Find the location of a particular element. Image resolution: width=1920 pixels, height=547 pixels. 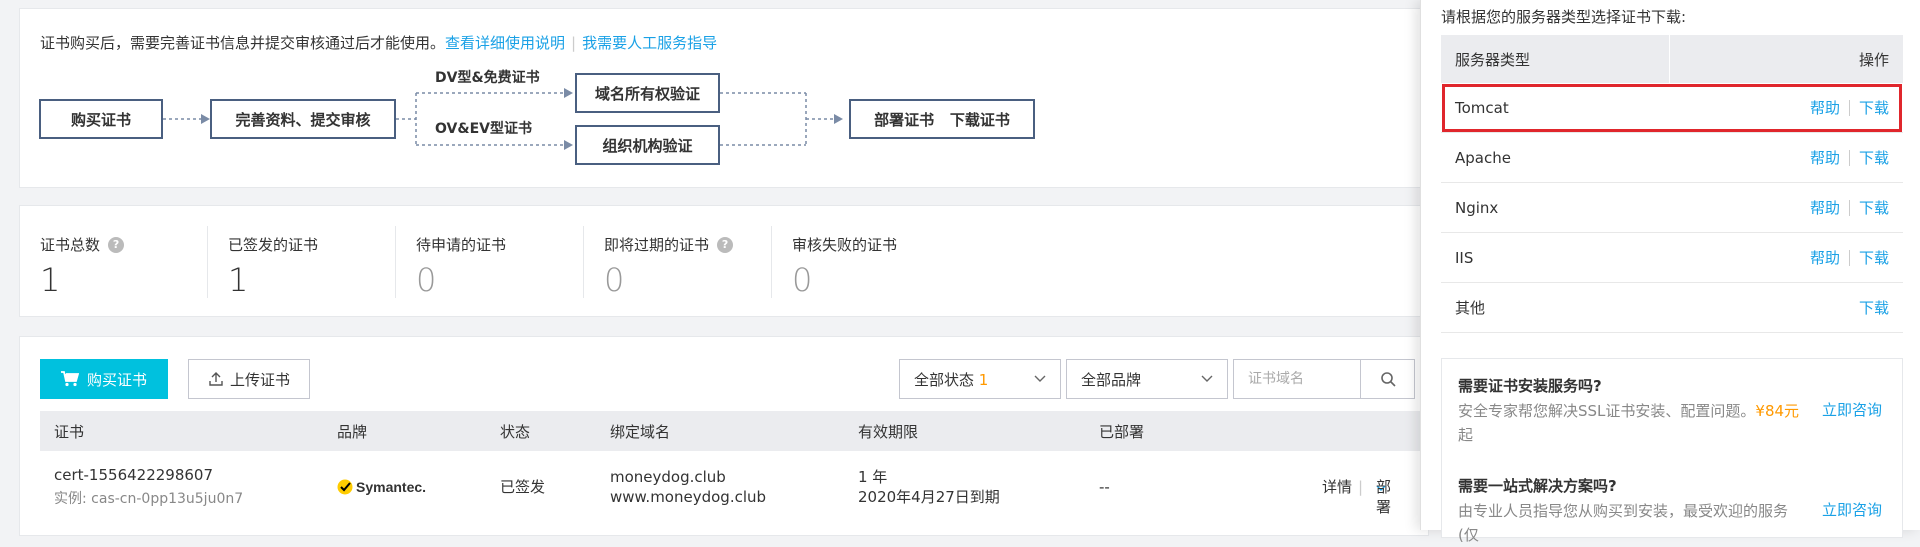

stat-expiring-label: 即将过期的证书 is located at coordinates (657, 245).